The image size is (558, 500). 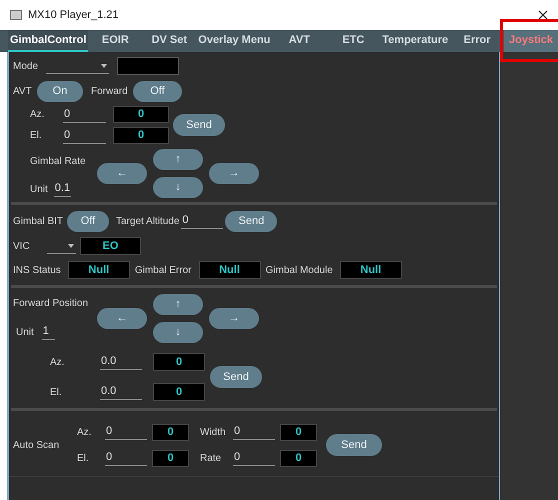 I want to click on field-label: VIC, so click(x=22, y=247).